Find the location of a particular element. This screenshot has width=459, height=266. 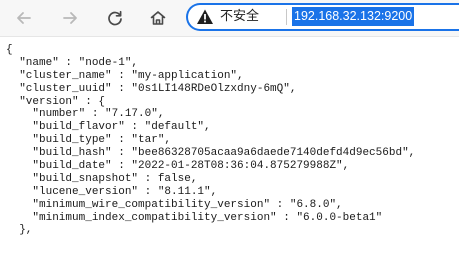

json-line: "lucene_version" : "8.11.1", is located at coordinates (112, 191).